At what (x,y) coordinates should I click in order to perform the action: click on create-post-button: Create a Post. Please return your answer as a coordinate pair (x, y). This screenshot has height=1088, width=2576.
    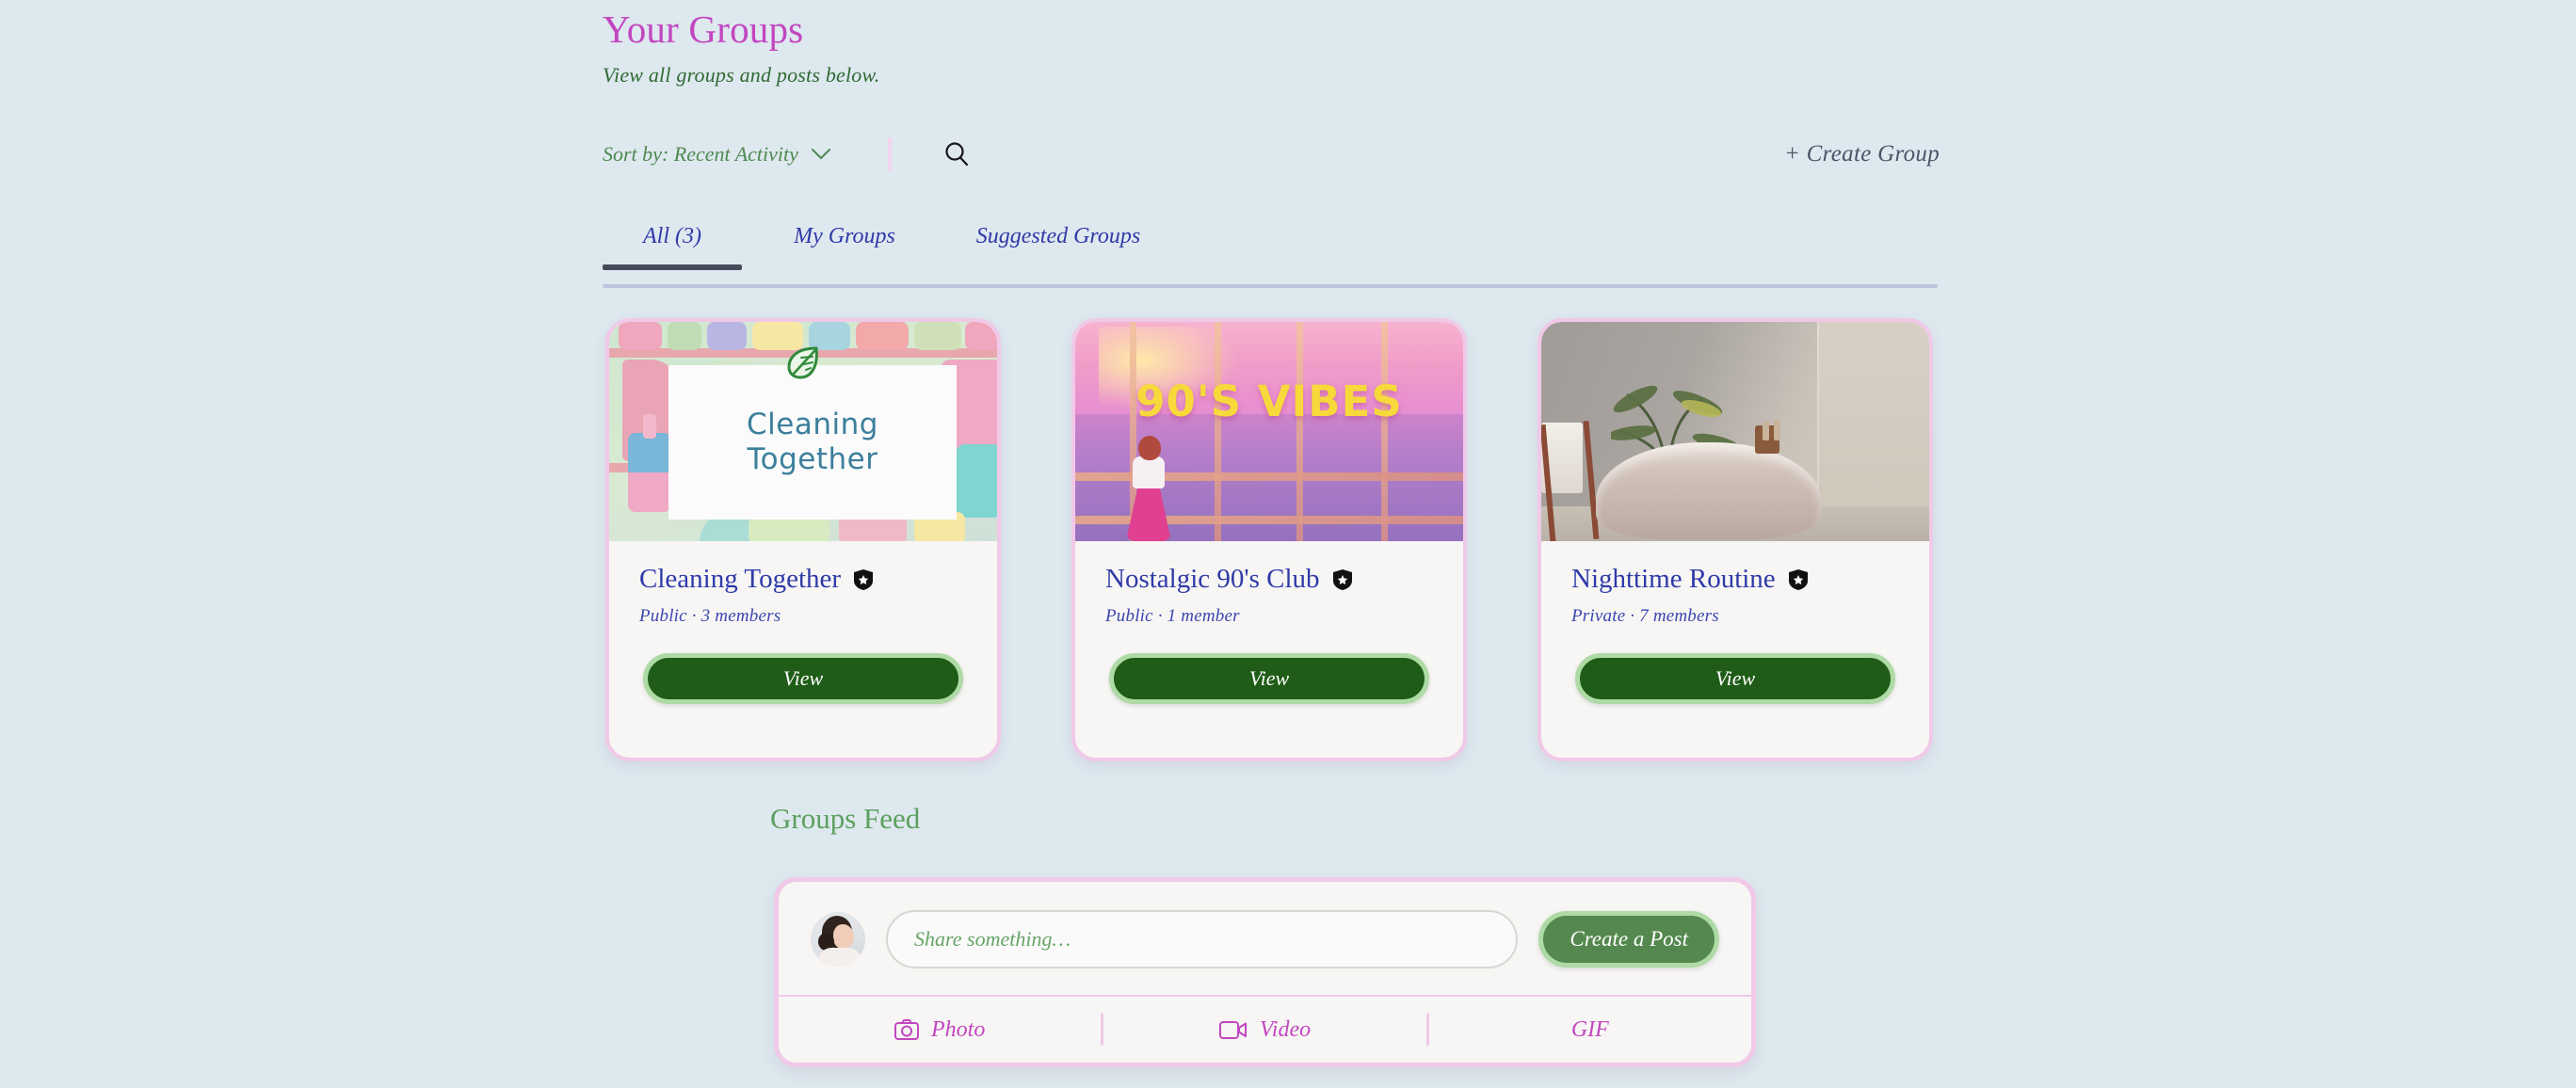
    Looking at the image, I should click on (1628, 939).